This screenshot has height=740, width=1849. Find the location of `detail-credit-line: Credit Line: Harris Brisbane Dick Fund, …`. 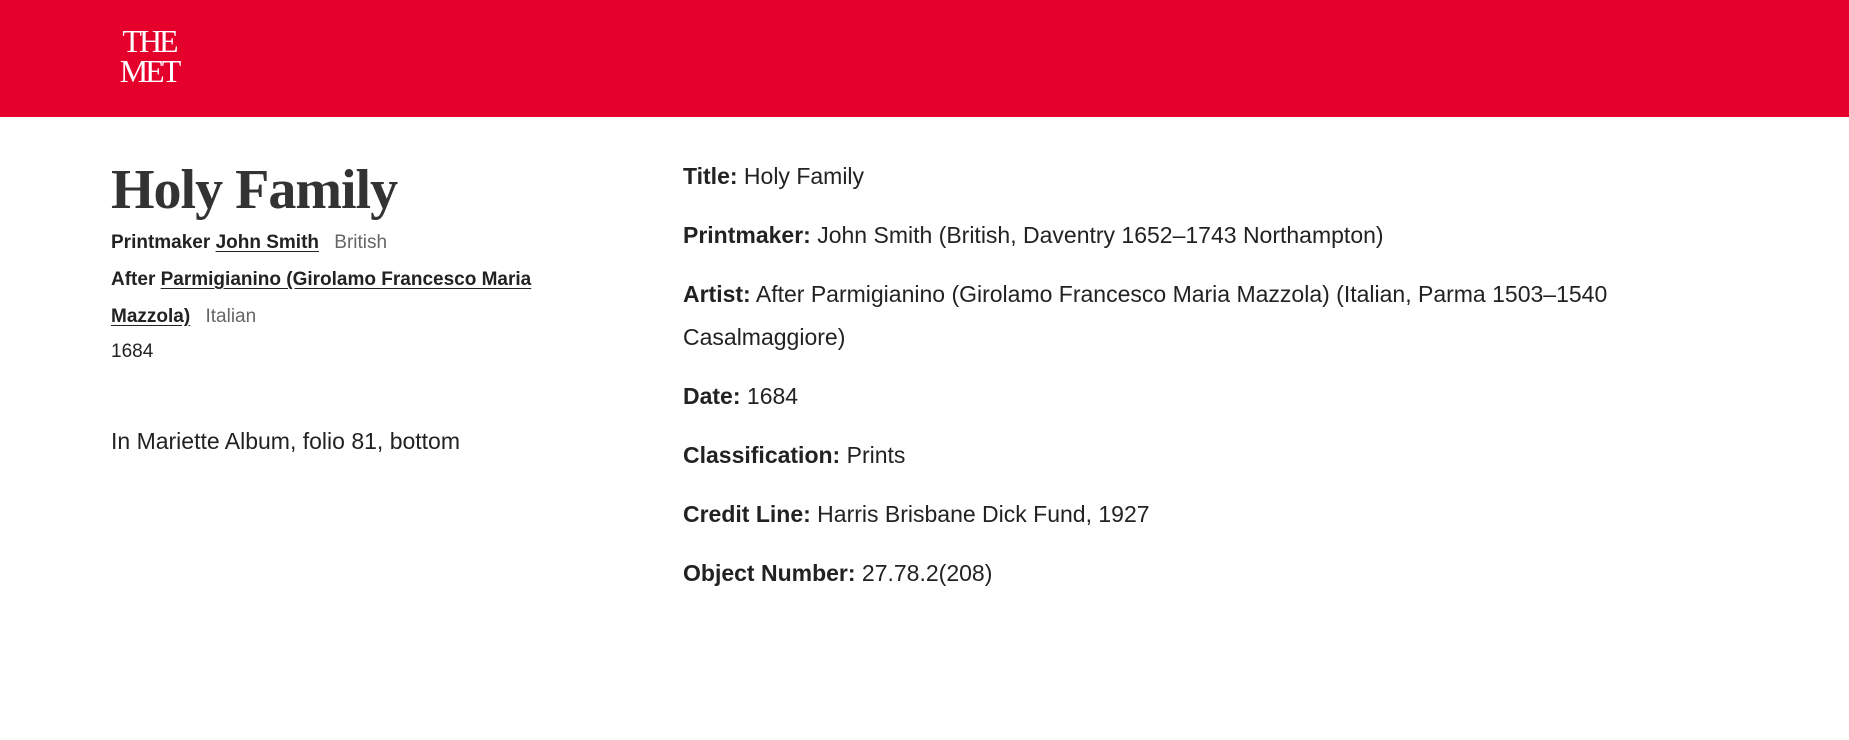

detail-credit-line: Credit Line: Harris Brisbane Dick Fund, … is located at coordinates (1148, 514).